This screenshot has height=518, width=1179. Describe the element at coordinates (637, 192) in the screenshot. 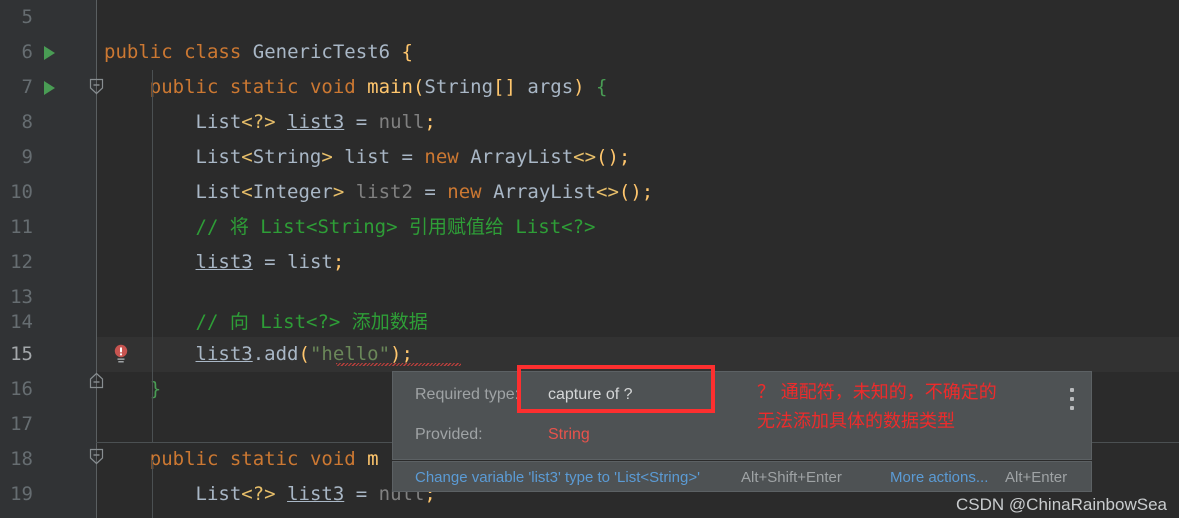

I see `code-line-10: List<Integer> list2 = new ArrayList<>();` at that location.